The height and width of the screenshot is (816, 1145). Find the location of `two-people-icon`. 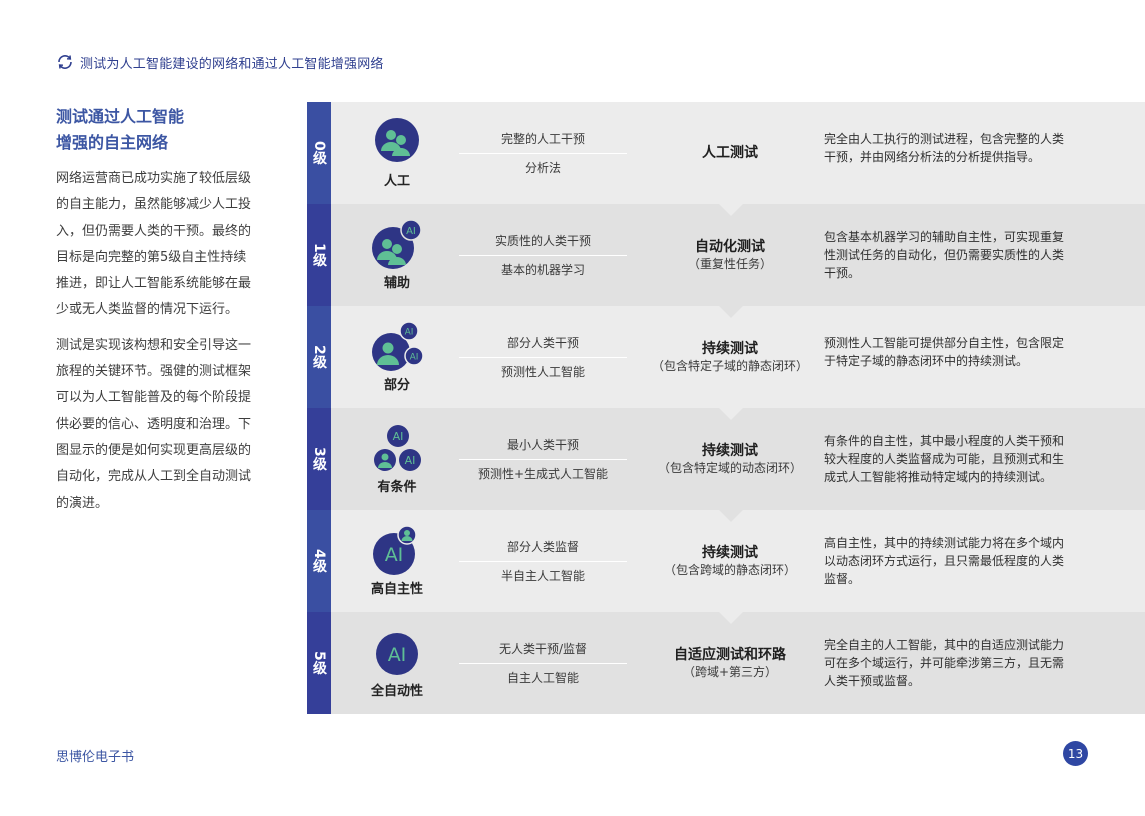

two-people-icon is located at coordinates (397, 142).